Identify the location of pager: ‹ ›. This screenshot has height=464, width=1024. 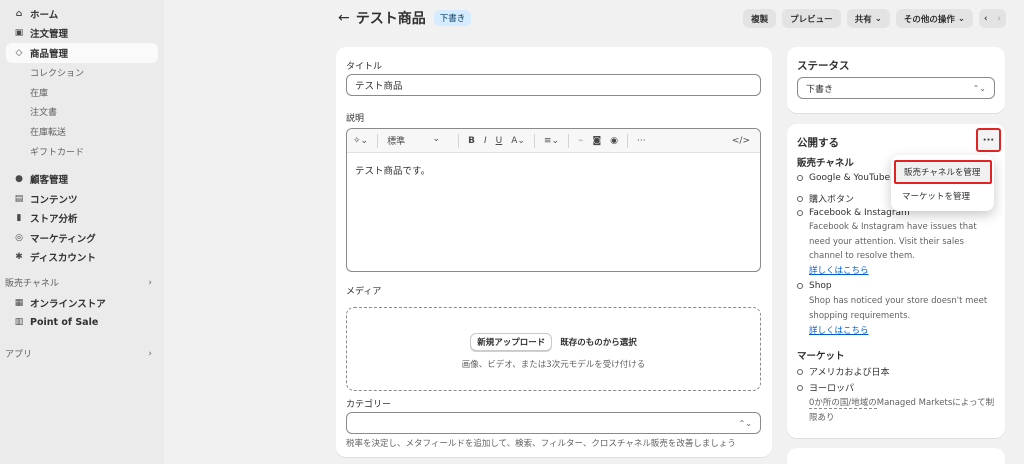
(992, 18).